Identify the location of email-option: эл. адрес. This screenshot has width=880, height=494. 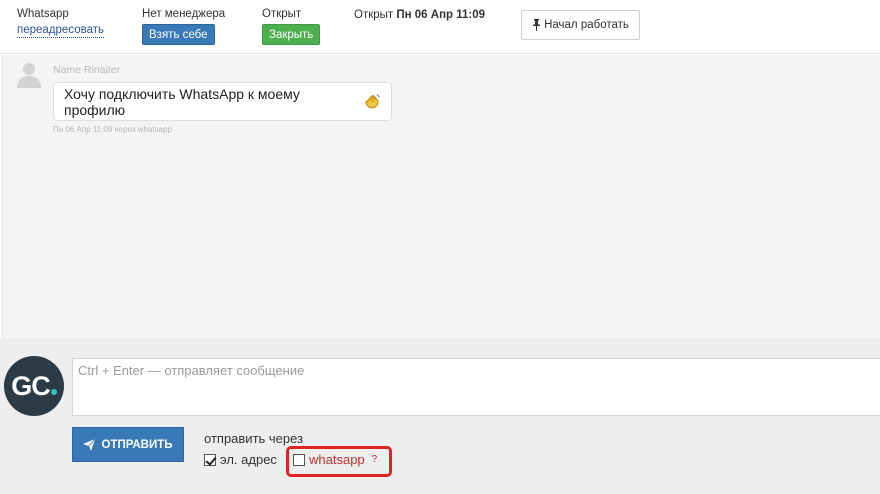
(240, 459).